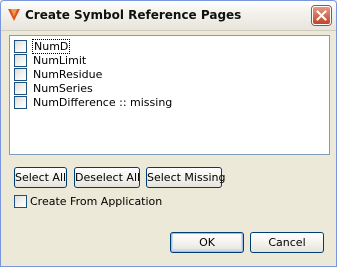 Image resolution: width=337 pixels, height=267 pixels. Describe the element at coordinates (40, 177) in the screenshot. I see `select-all-button: Select All` at that location.